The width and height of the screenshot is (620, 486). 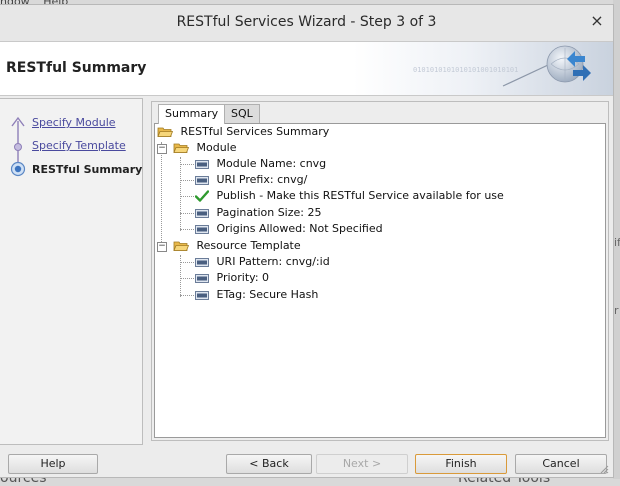 What do you see at coordinates (162, 149) in the screenshot?
I see `collapse-module-toggle: −` at bounding box center [162, 149].